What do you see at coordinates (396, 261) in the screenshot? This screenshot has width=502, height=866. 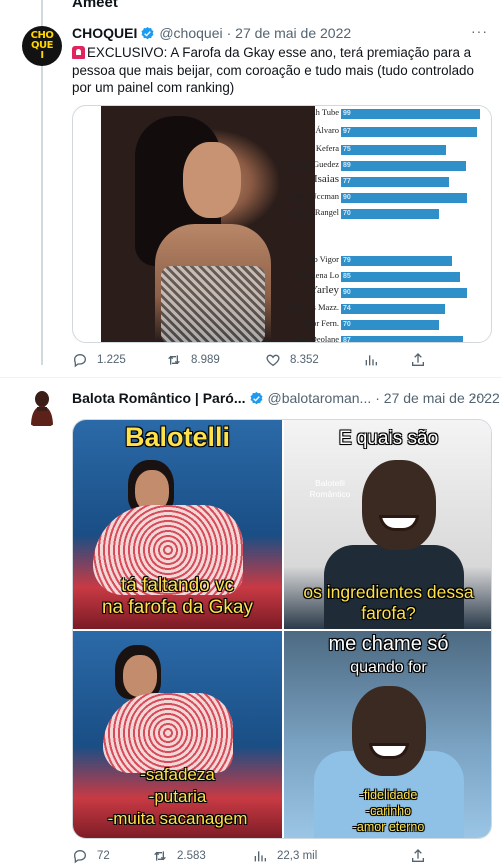 I see `ranking-bar: 79` at bounding box center [396, 261].